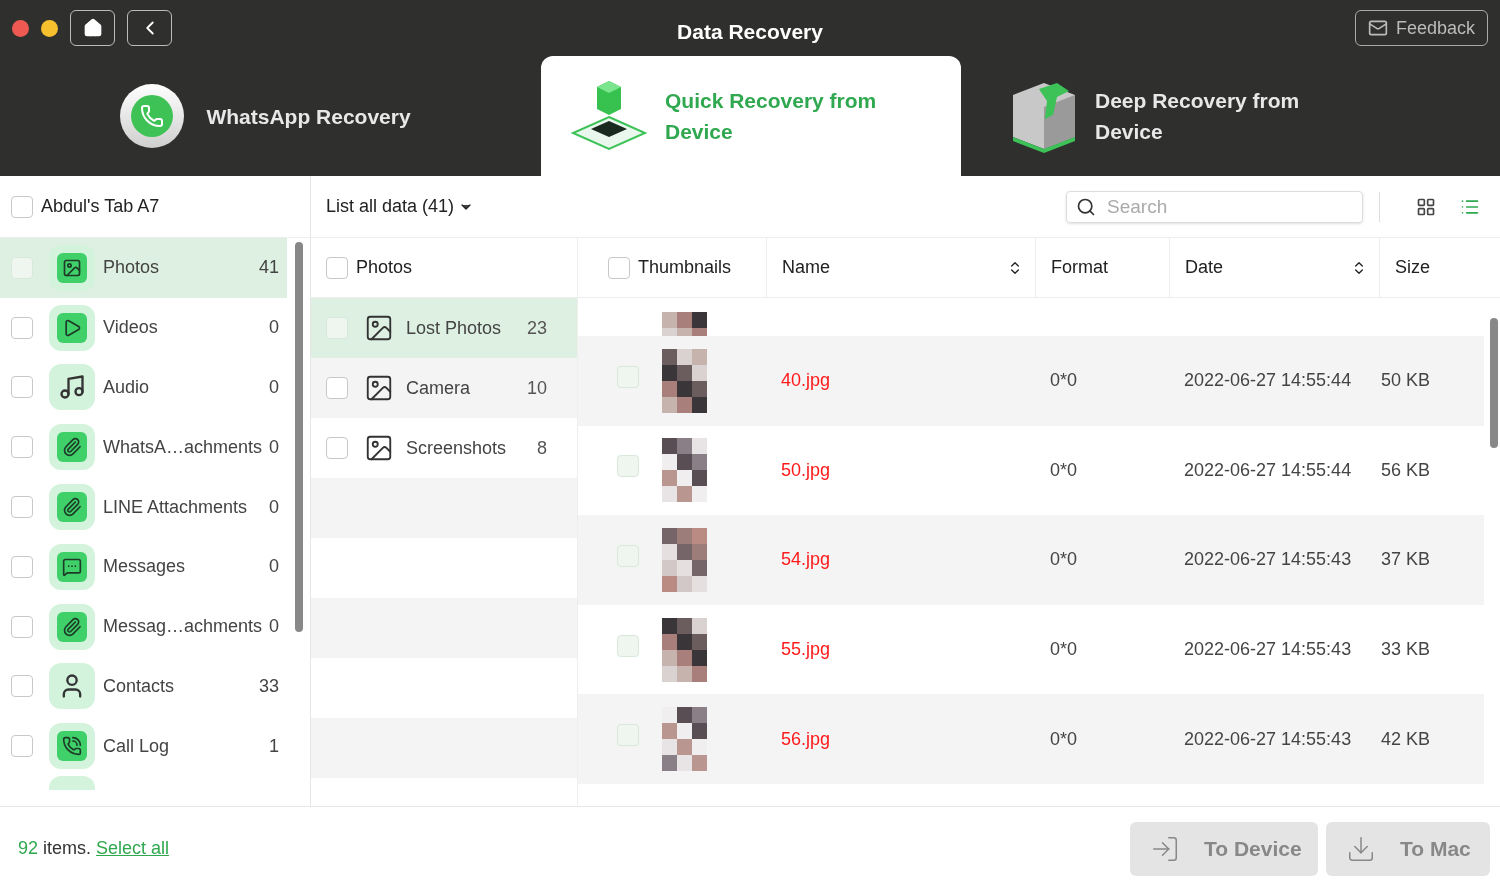  I want to click on category-label: Audio, so click(126, 387).